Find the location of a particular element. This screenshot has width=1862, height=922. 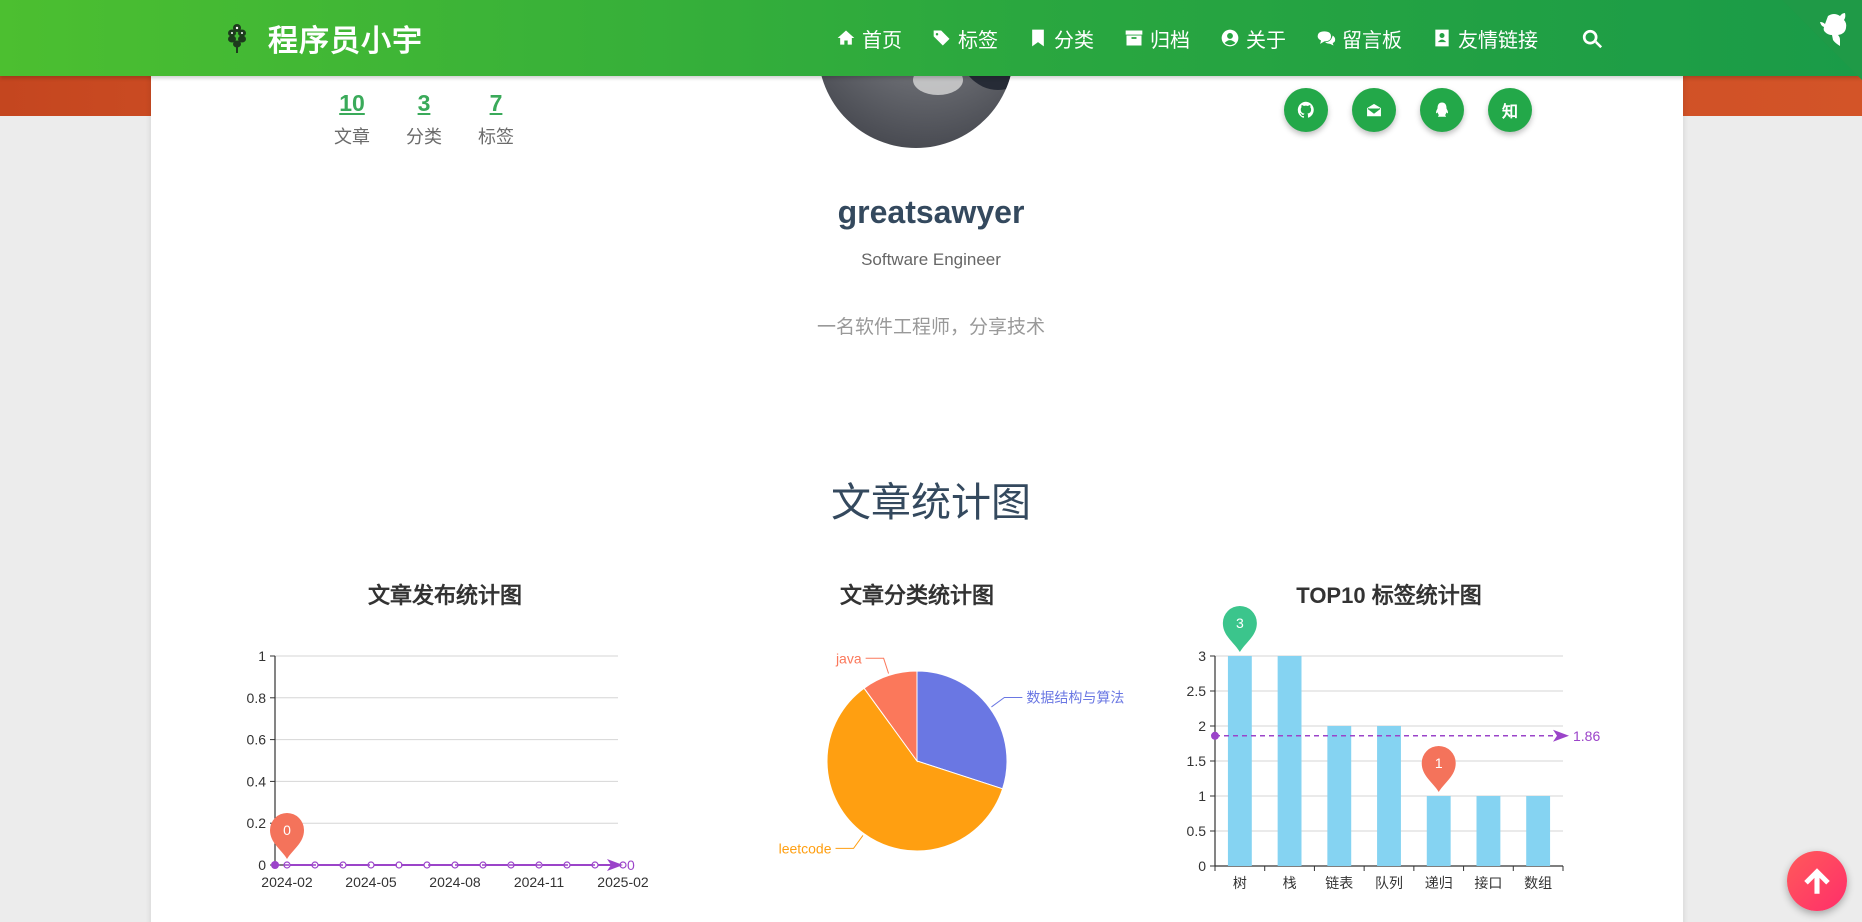

section-title: 文章统计图 is located at coordinates (931, 503).